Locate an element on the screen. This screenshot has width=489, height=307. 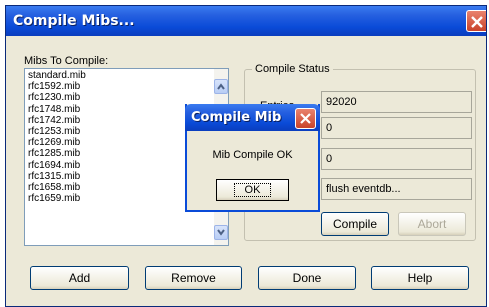
dialog-title: Compile Mib is located at coordinates (236, 117).